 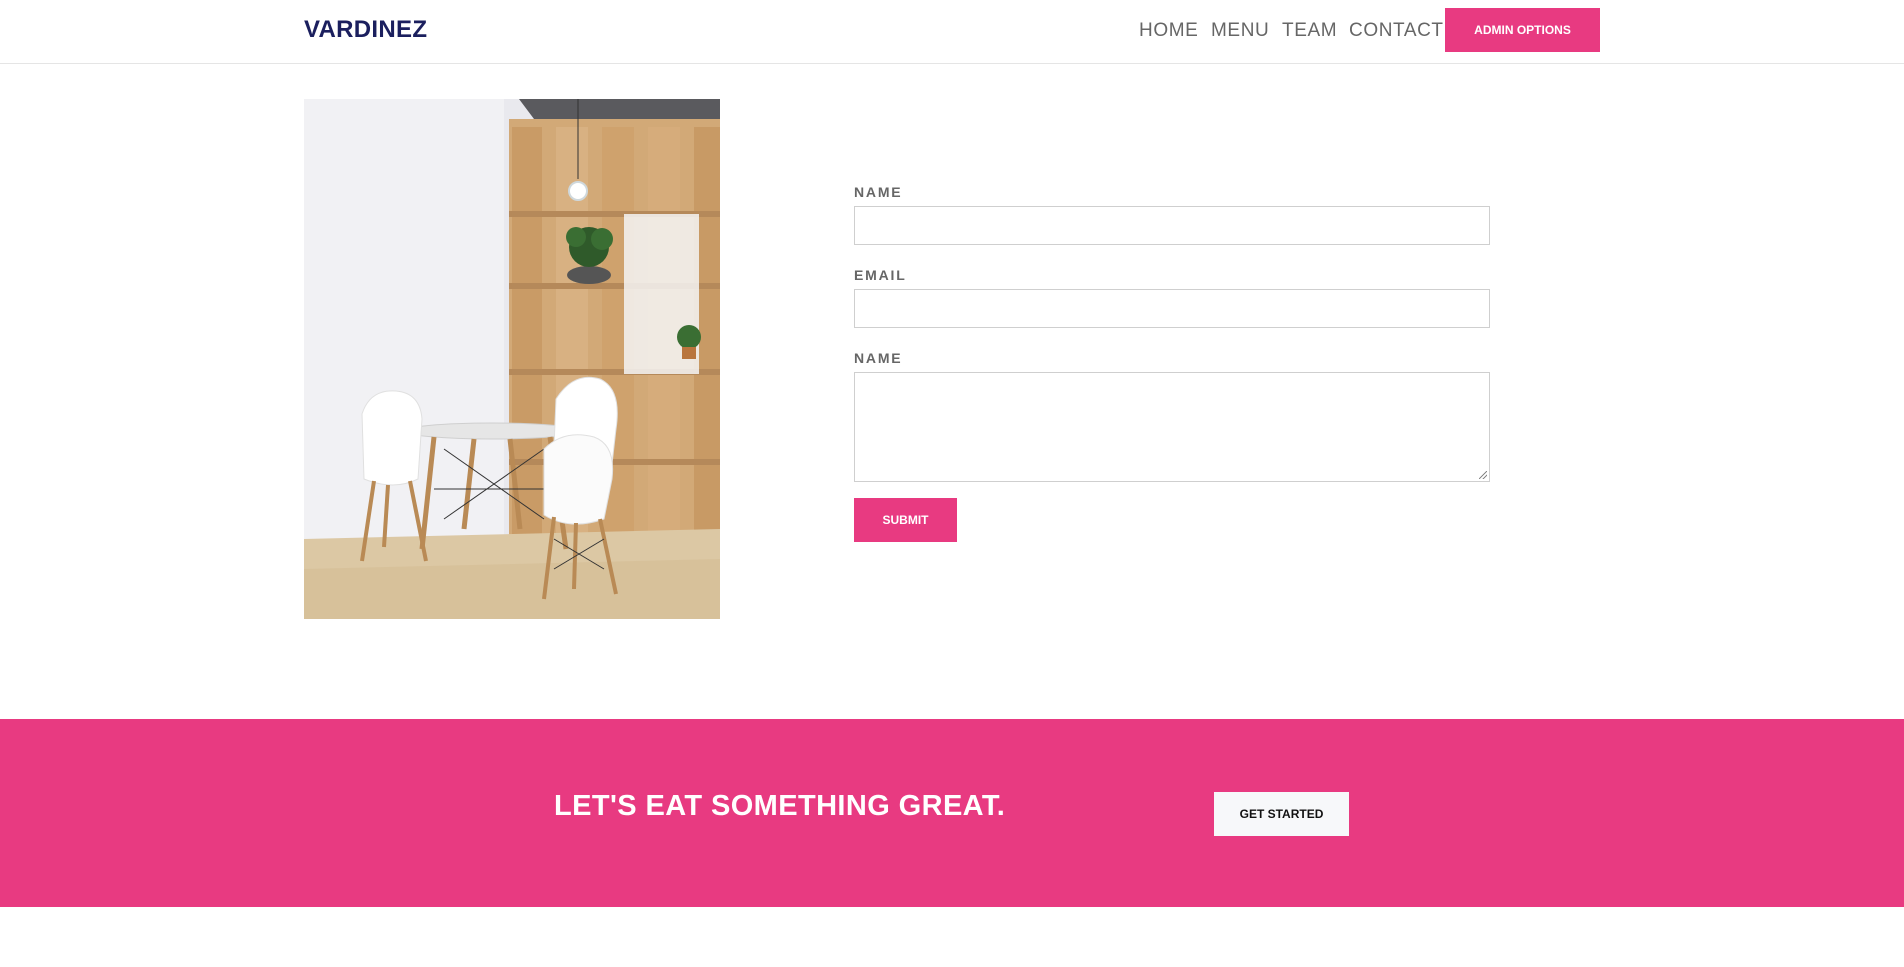 I want to click on message-textarea, so click(x=1172, y=427).